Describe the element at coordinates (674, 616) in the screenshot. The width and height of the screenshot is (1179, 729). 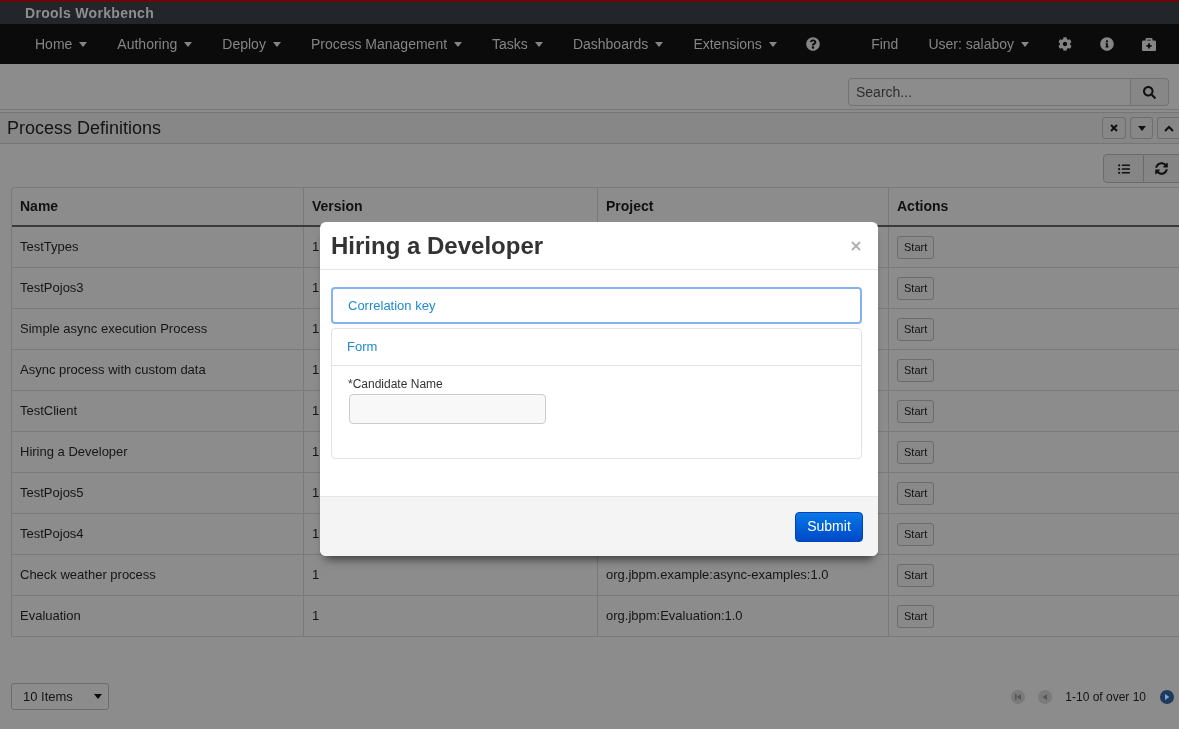
I see `table-cell-text: org.jbpm:Evaluation:1.0` at that location.